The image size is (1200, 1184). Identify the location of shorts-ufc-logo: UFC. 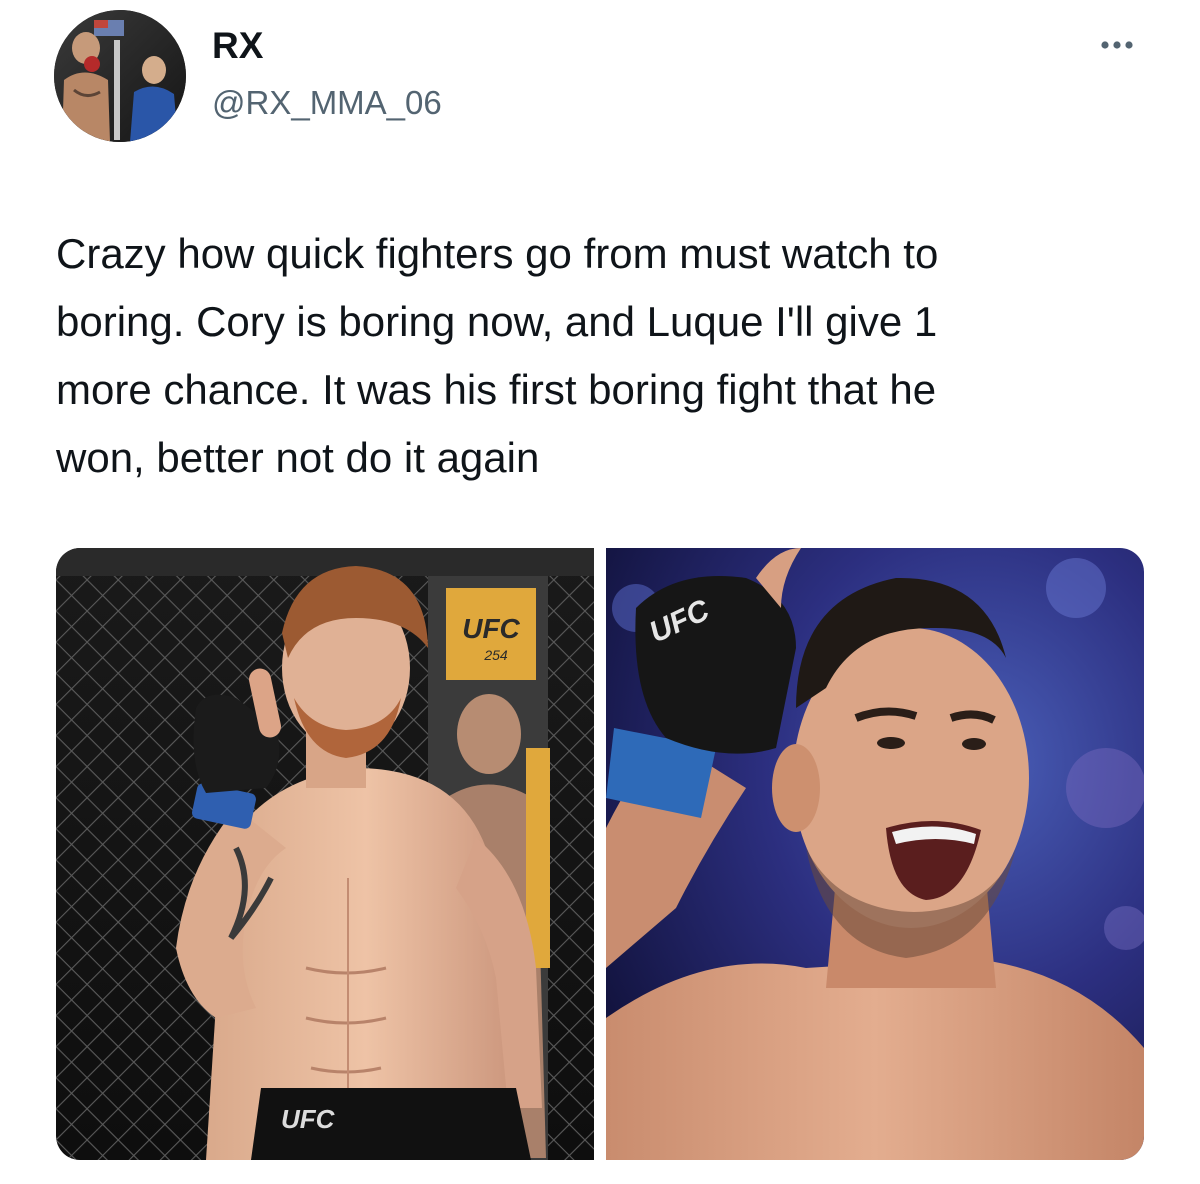
(308, 1119).